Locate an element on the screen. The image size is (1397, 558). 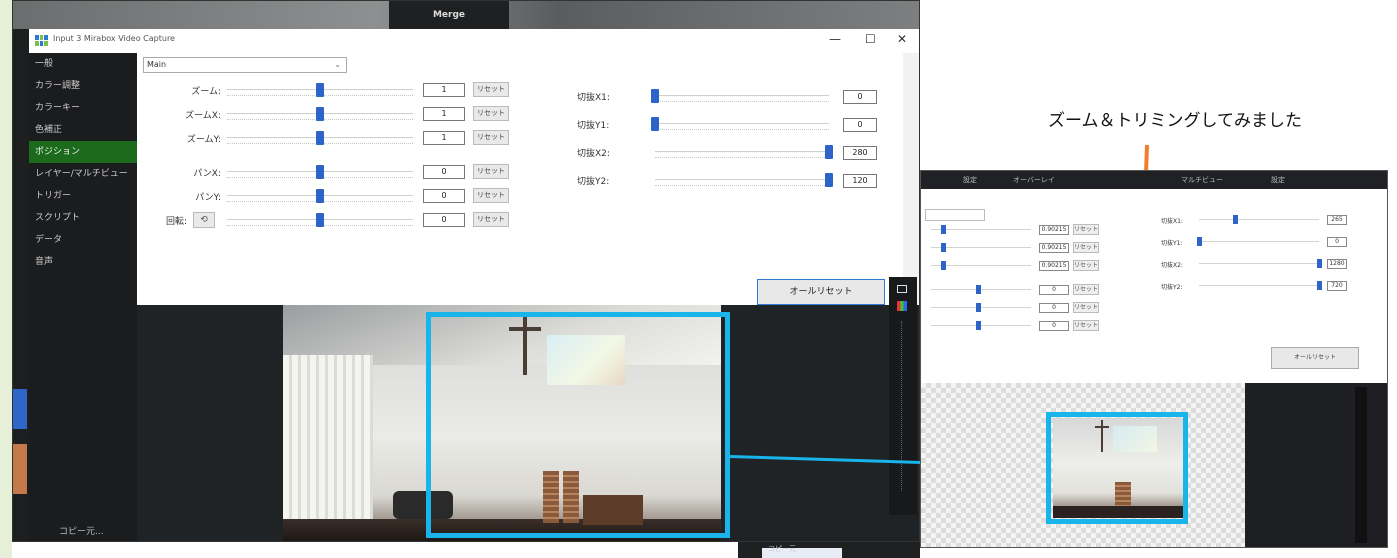
value-field: 120 is located at coordinates (860, 181).